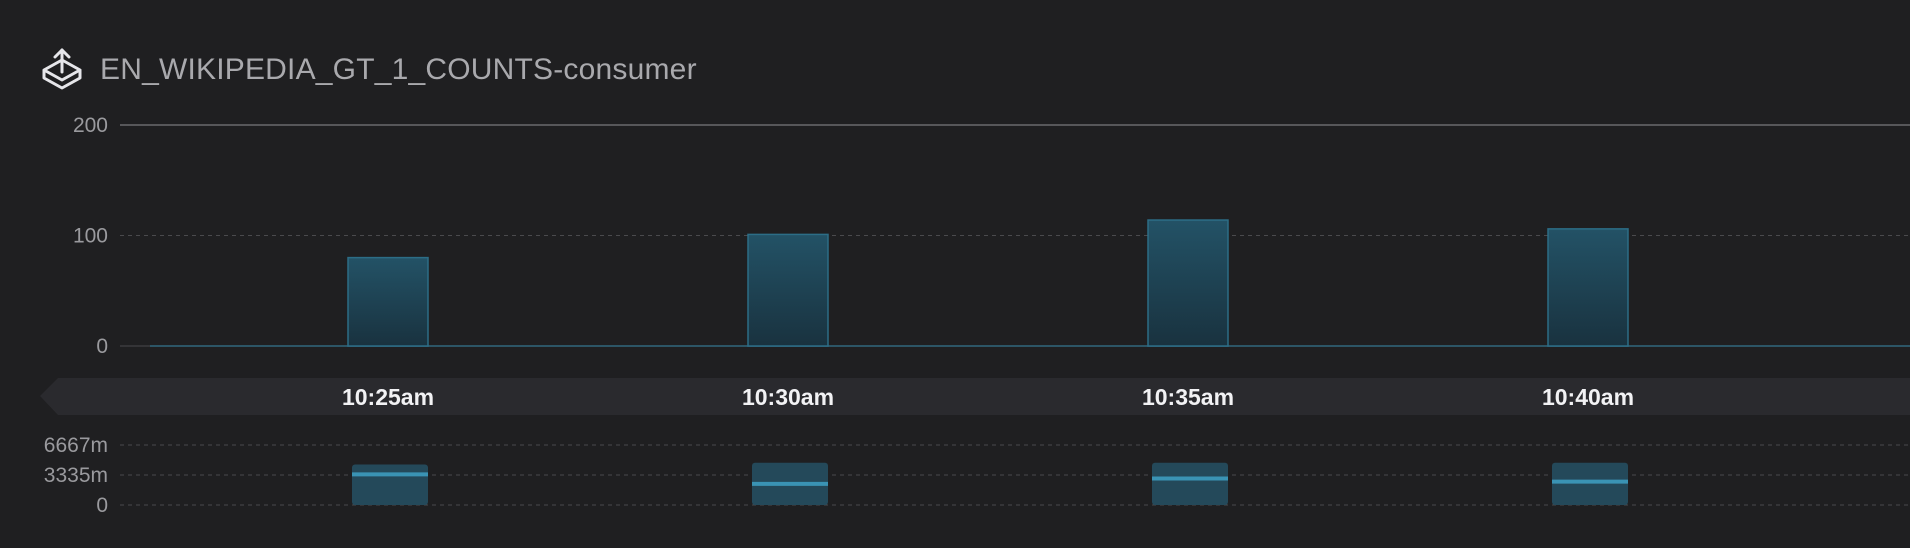 Image resolution: width=1910 pixels, height=548 pixels. I want to click on mini-chart-y-axis: 0 3335m 6667m, so click(76, 475).